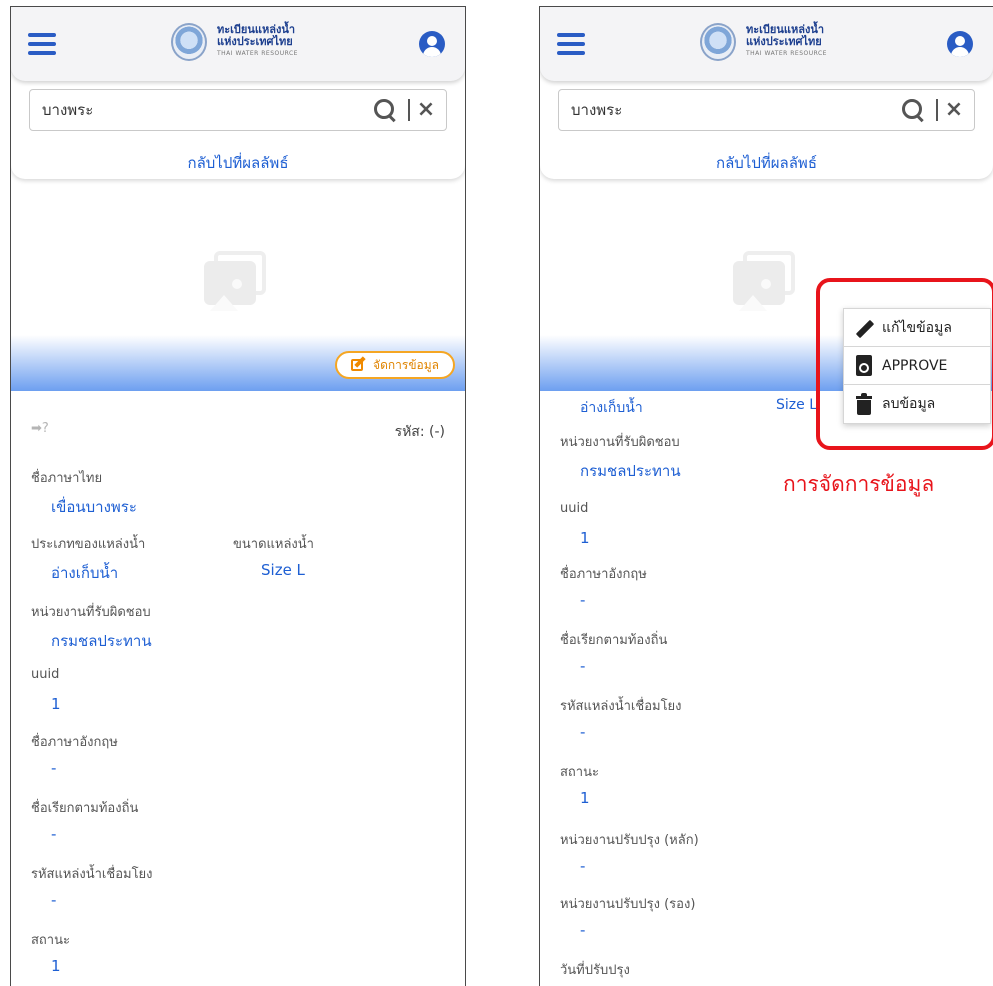 The width and height of the screenshot is (993, 986). What do you see at coordinates (419, 432) in the screenshot?
I see `code-text: รหัส: (-)` at bounding box center [419, 432].